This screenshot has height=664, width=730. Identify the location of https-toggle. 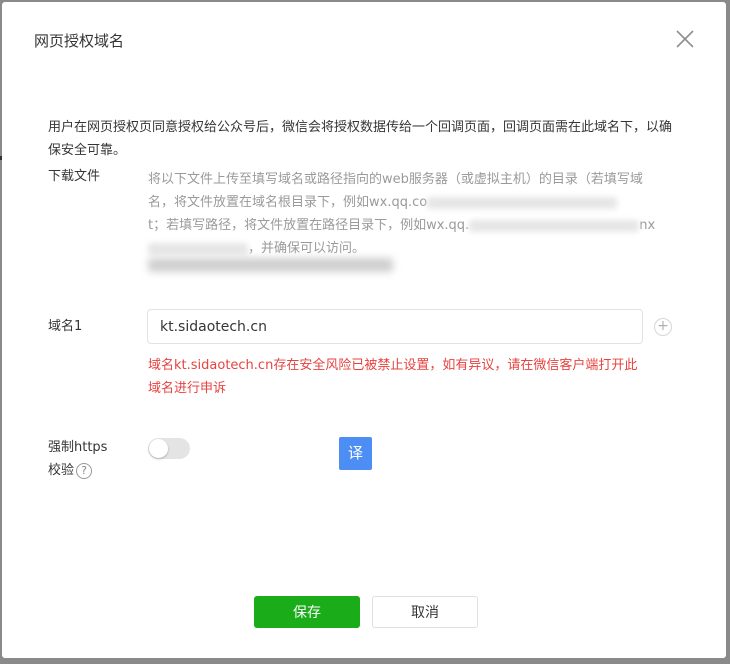
(169, 448).